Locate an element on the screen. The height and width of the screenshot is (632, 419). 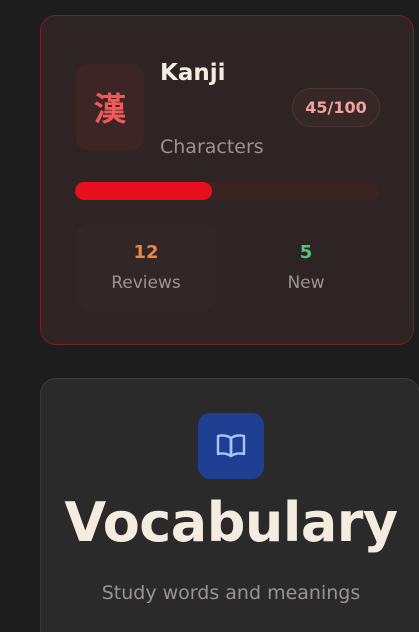
kanji-glyph: 漢 is located at coordinates (109, 109).